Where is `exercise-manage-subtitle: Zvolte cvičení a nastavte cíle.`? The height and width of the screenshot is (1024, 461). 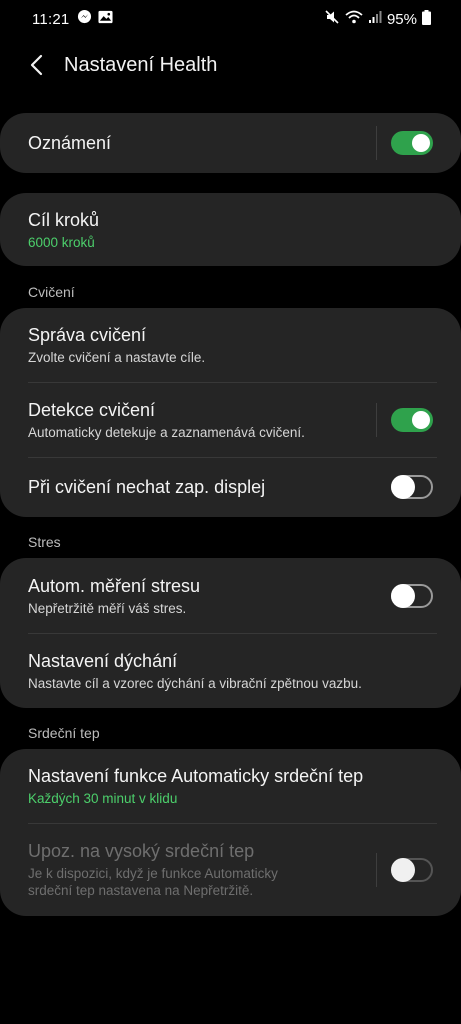 exercise-manage-subtitle: Zvolte cvičení a nastavte cíle. is located at coordinates (117, 357).